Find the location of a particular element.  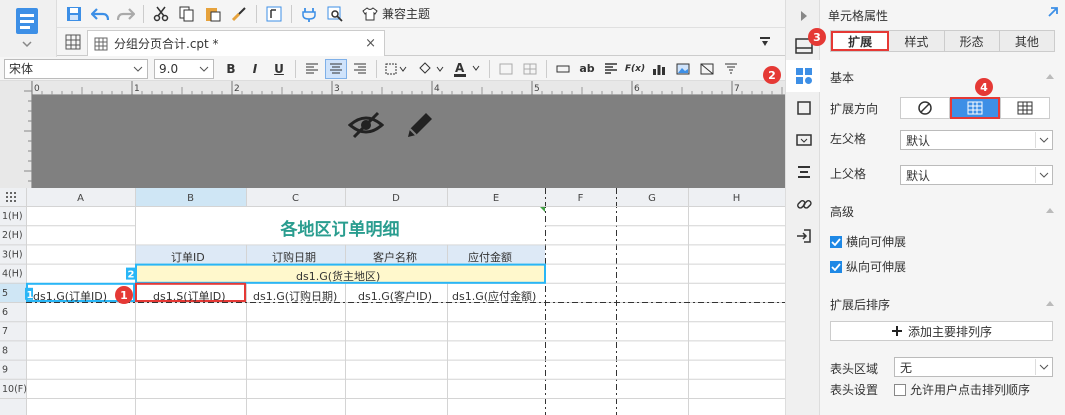

strip-item-event is located at coordinates (803, 236).